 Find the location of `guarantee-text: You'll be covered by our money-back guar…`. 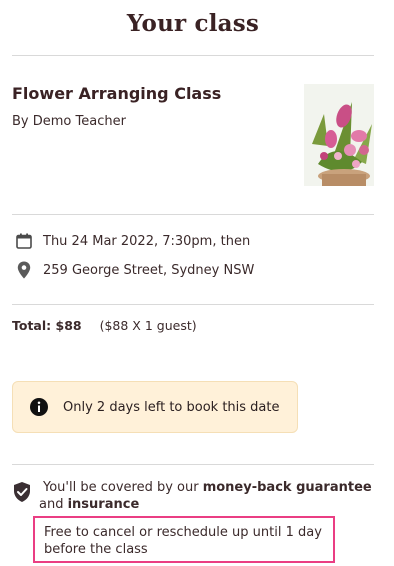

guarantee-text: You'll be covered by our money-back guar… is located at coordinates (206, 496).